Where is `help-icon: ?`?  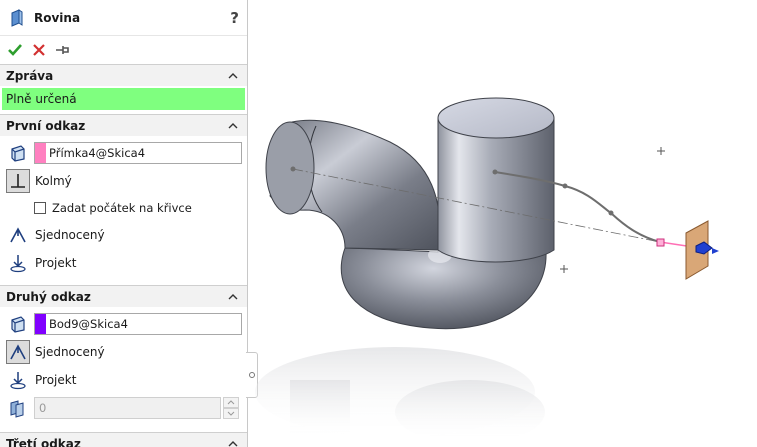 help-icon: ? is located at coordinates (234, 18).